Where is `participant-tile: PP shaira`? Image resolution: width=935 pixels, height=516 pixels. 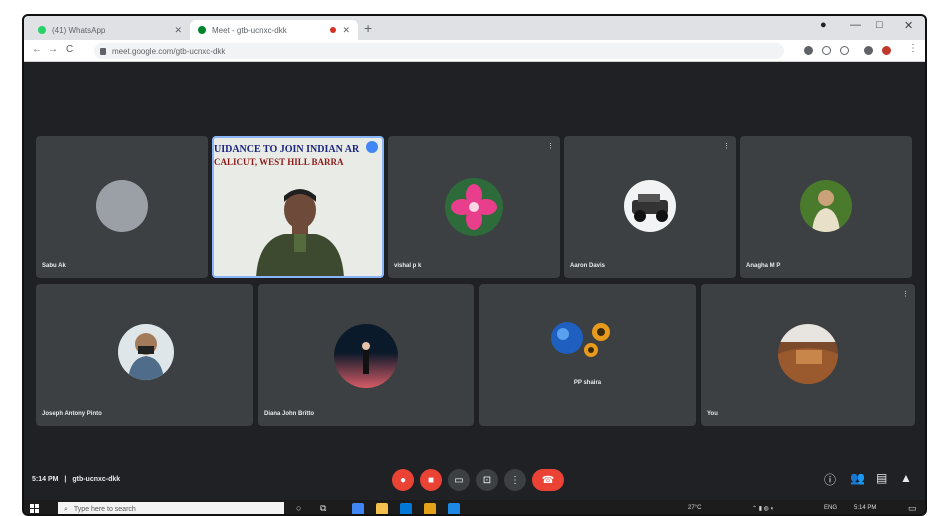 participant-tile: PP shaira is located at coordinates (587, 355).